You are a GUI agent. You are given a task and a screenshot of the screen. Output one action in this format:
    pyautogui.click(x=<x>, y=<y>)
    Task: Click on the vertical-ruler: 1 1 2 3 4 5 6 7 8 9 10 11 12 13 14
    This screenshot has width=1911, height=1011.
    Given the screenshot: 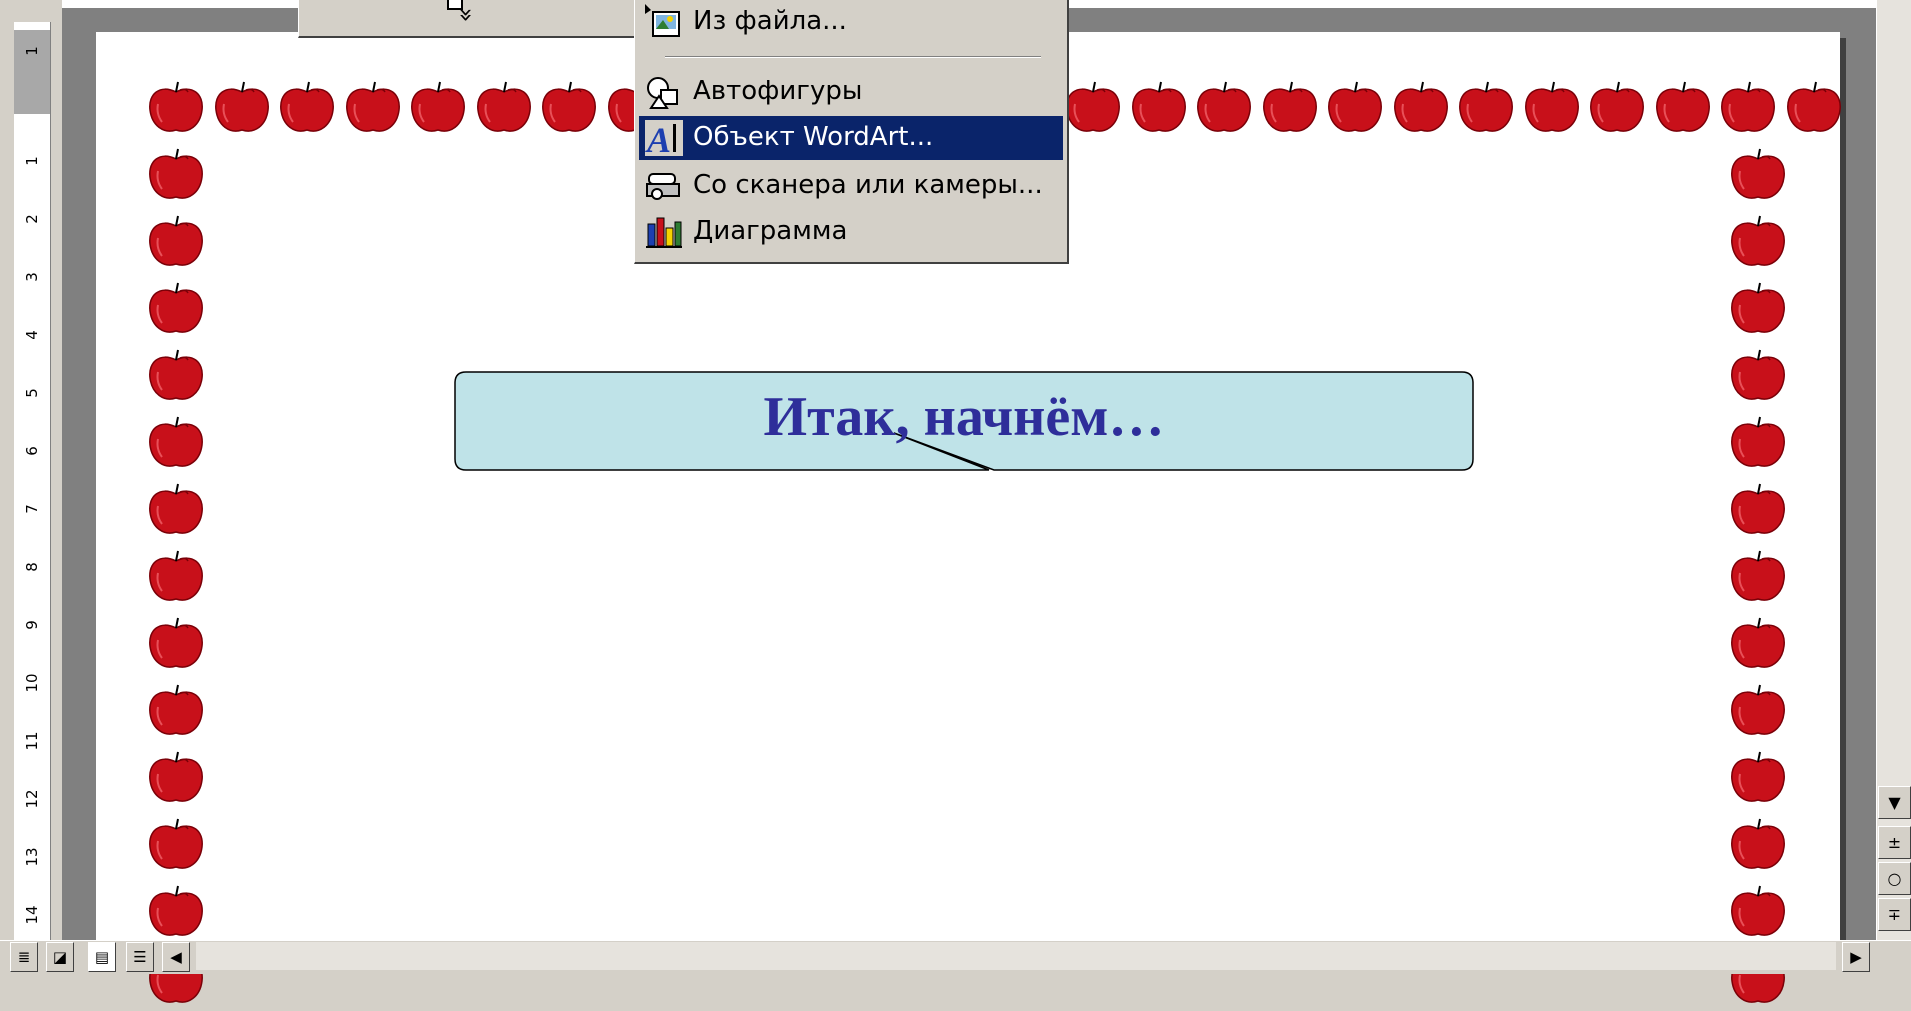 What is the action you would take?
    pyautogui.click(x=32, y=482)
    